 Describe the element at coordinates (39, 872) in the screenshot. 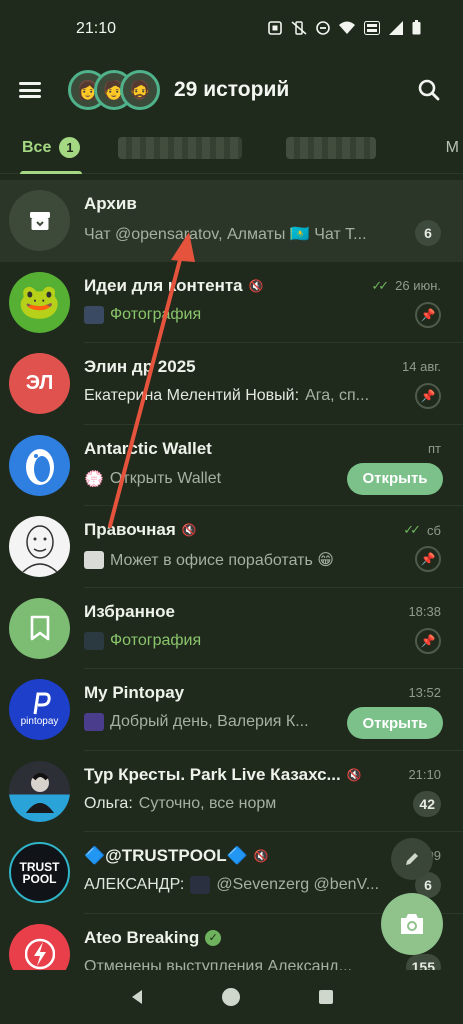

I see `avatar: TRUST POOL` at that location.